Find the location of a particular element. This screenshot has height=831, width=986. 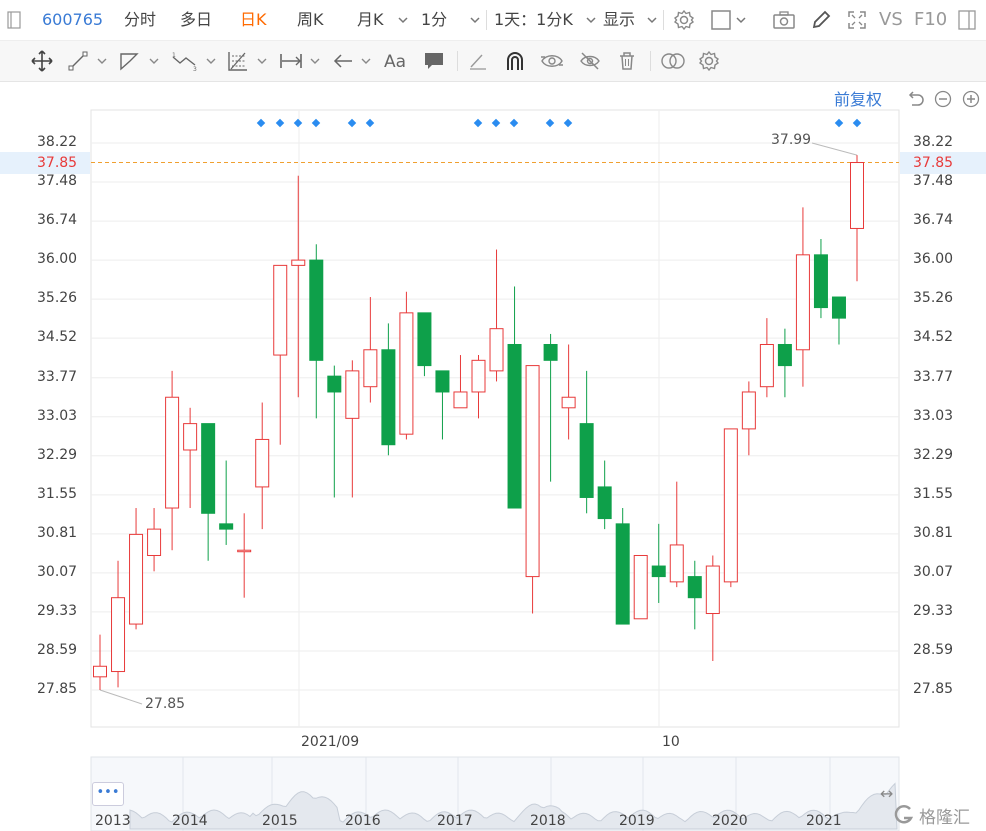

svg-text: 3 is located at coordinates (195, 68).